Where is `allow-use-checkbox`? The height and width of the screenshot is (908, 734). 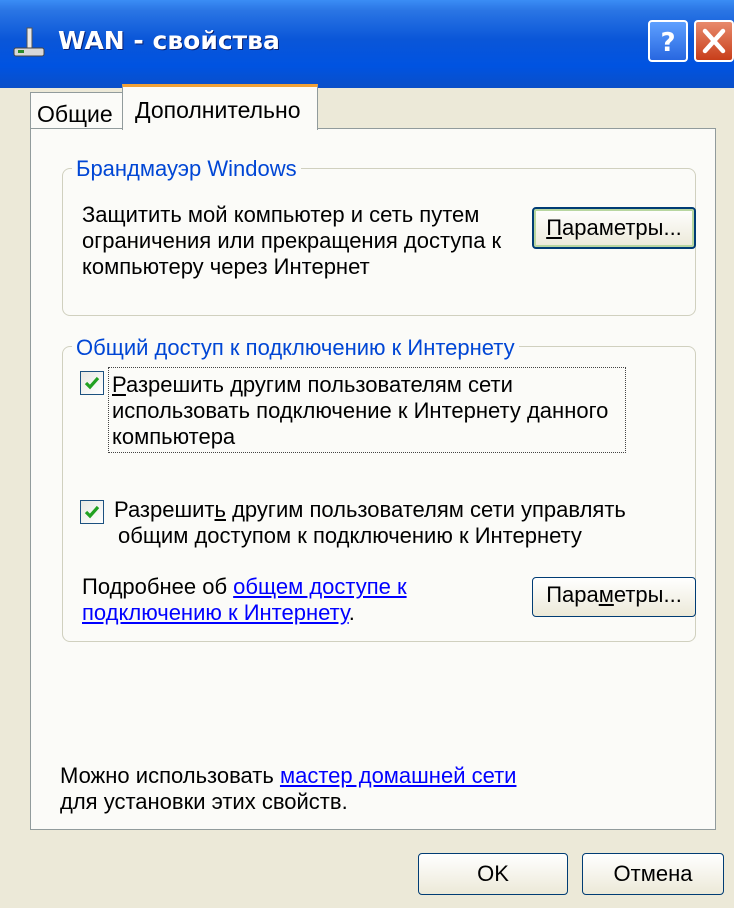
allow-use-checkbox is located at coordinates (92, 383).